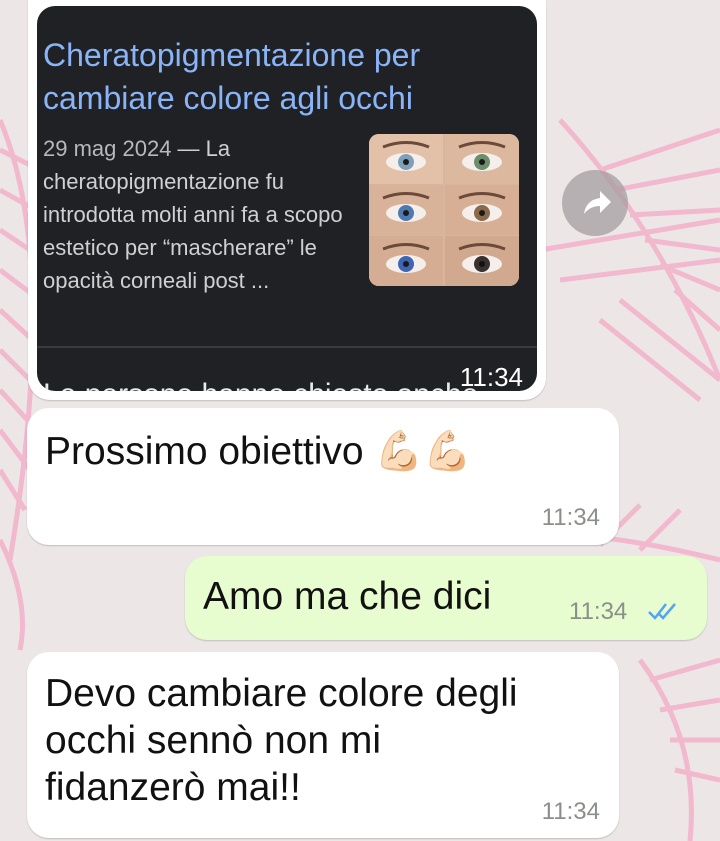 This screenshot has width=720, height=841. I want to click on message-text: Prossimo obiettivo 💪🏻💪🏻, so click(258, 451).